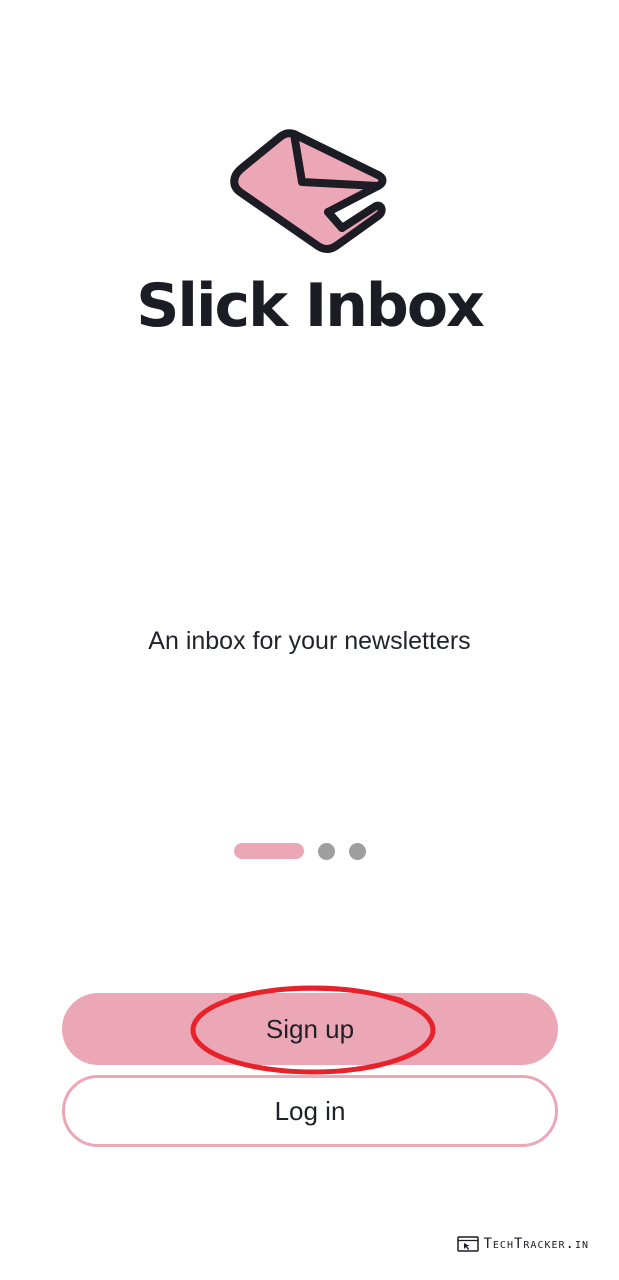 The height and width of the screenshot is (1280, 619). Describe the element at coordinates (468, 1244) in the screenshot. I see `browser-cursor-icon` at that location.